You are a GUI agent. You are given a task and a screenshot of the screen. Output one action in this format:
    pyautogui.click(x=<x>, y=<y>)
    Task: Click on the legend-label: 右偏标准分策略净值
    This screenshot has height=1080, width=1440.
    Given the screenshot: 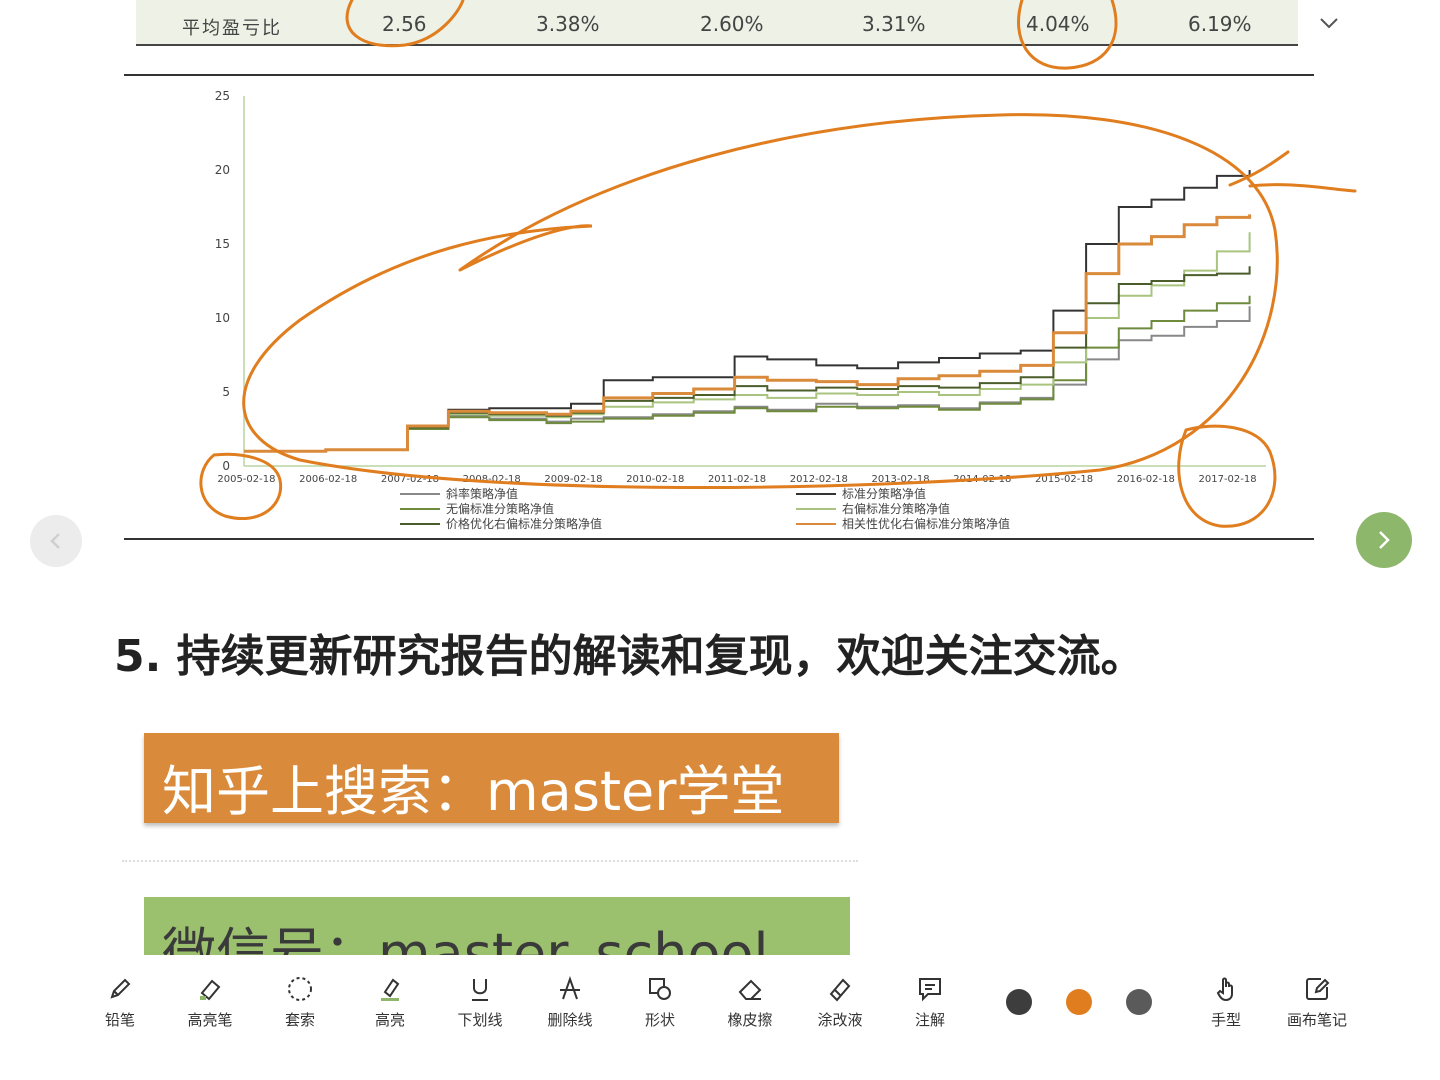 What is the action you would take?
    pyautogui.click(x=896, y=508)
    